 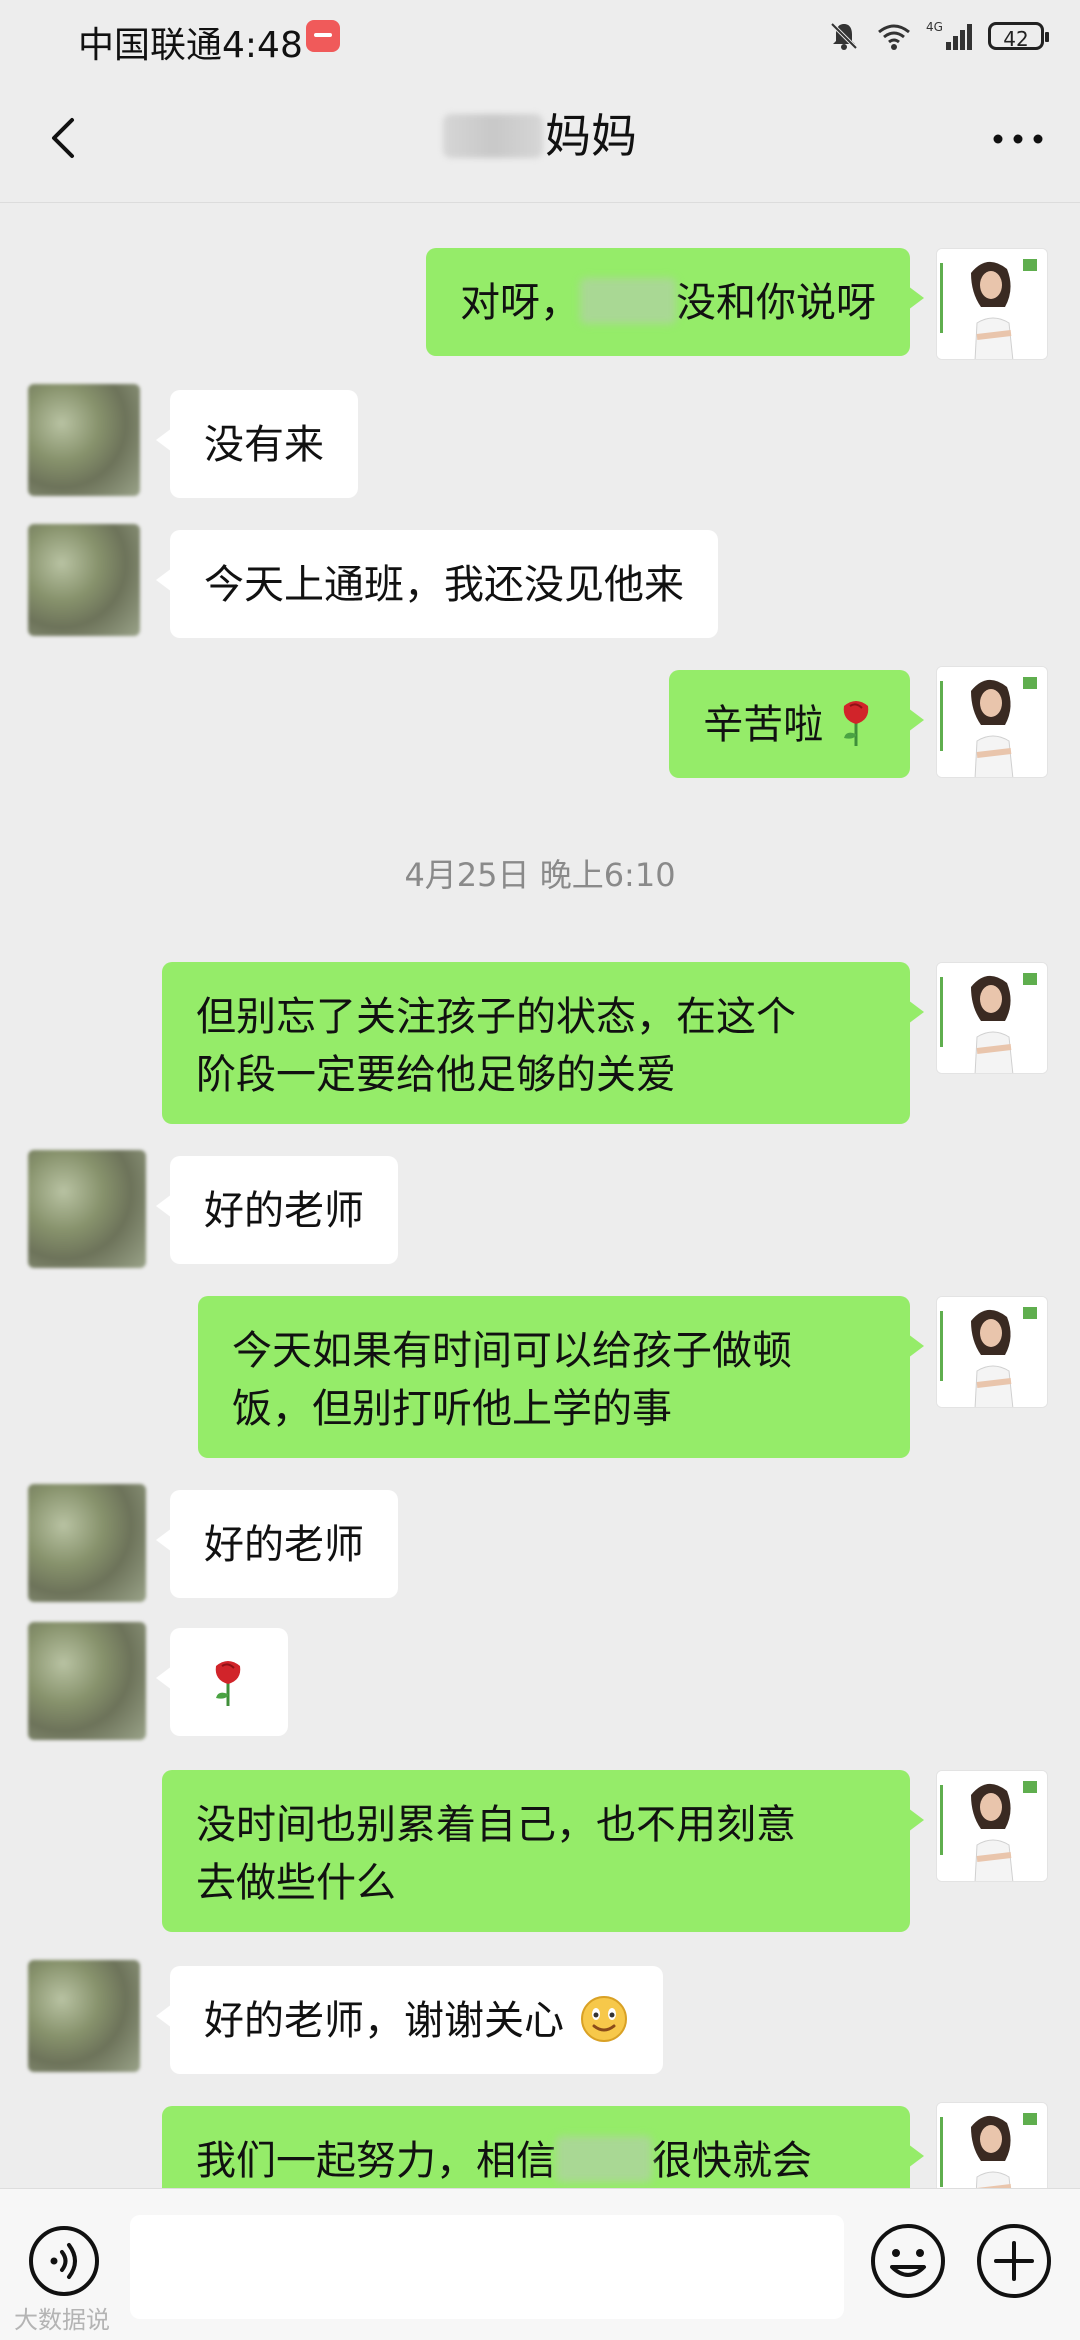 I want to click on message-text-line: 饭，但别打听他上学的事, so click(x=452, y=1409).